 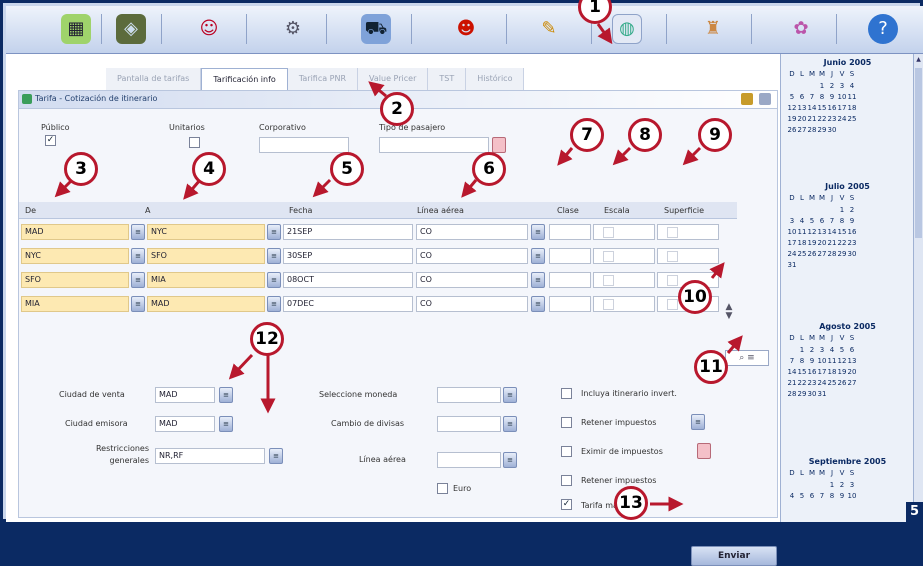 What do you see at coordinates (883, 29) in the screenshot?
I see `help-icon: ?` at bounding box center [883, 29].